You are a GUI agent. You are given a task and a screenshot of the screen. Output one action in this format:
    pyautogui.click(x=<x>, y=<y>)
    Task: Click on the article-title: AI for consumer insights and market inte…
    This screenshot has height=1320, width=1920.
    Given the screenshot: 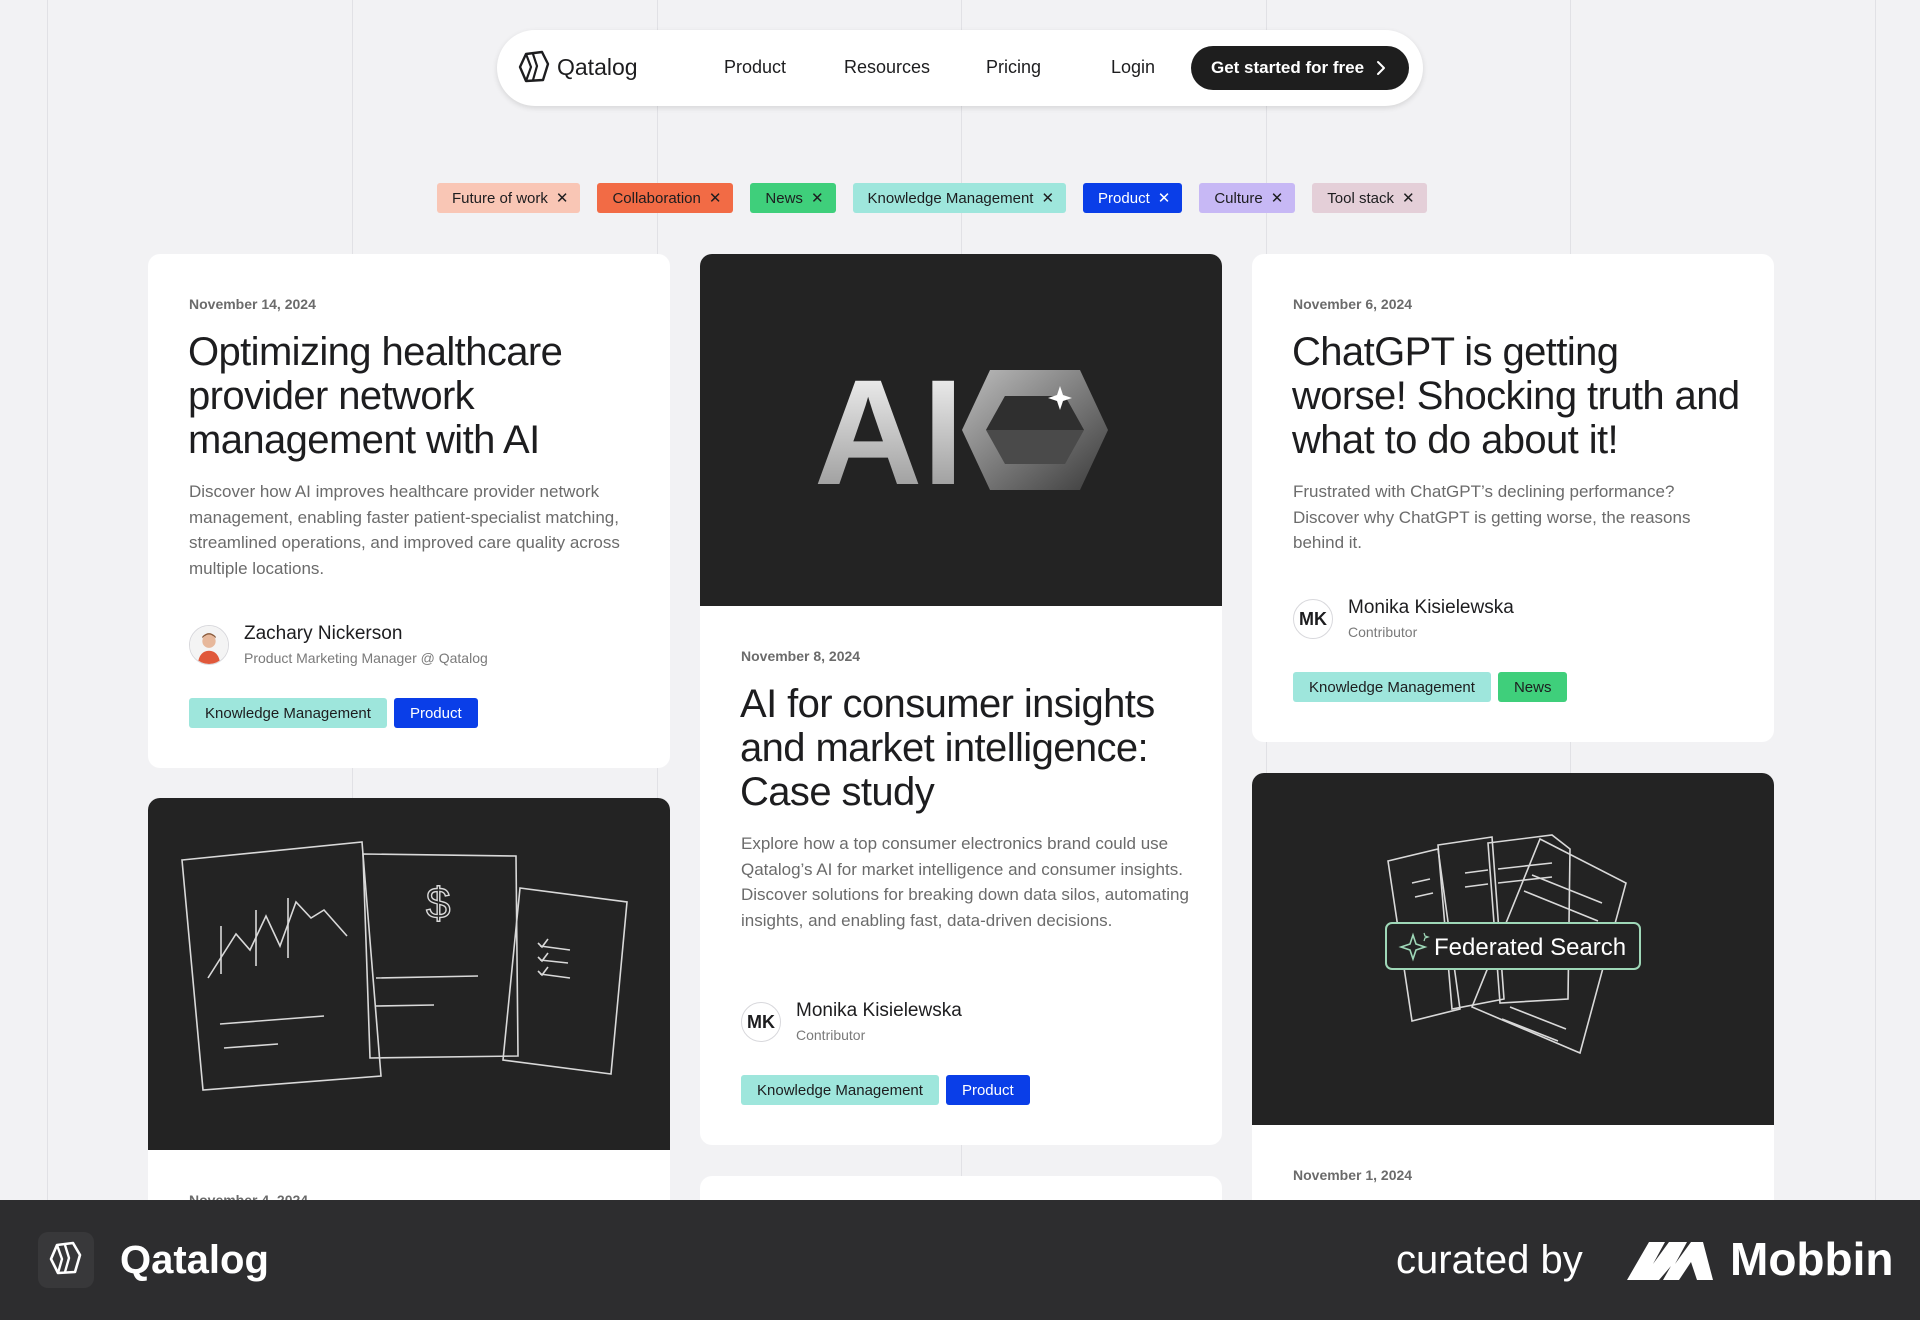 What is the action you would take?
    pyautogui.click(x=965, y=748)
    